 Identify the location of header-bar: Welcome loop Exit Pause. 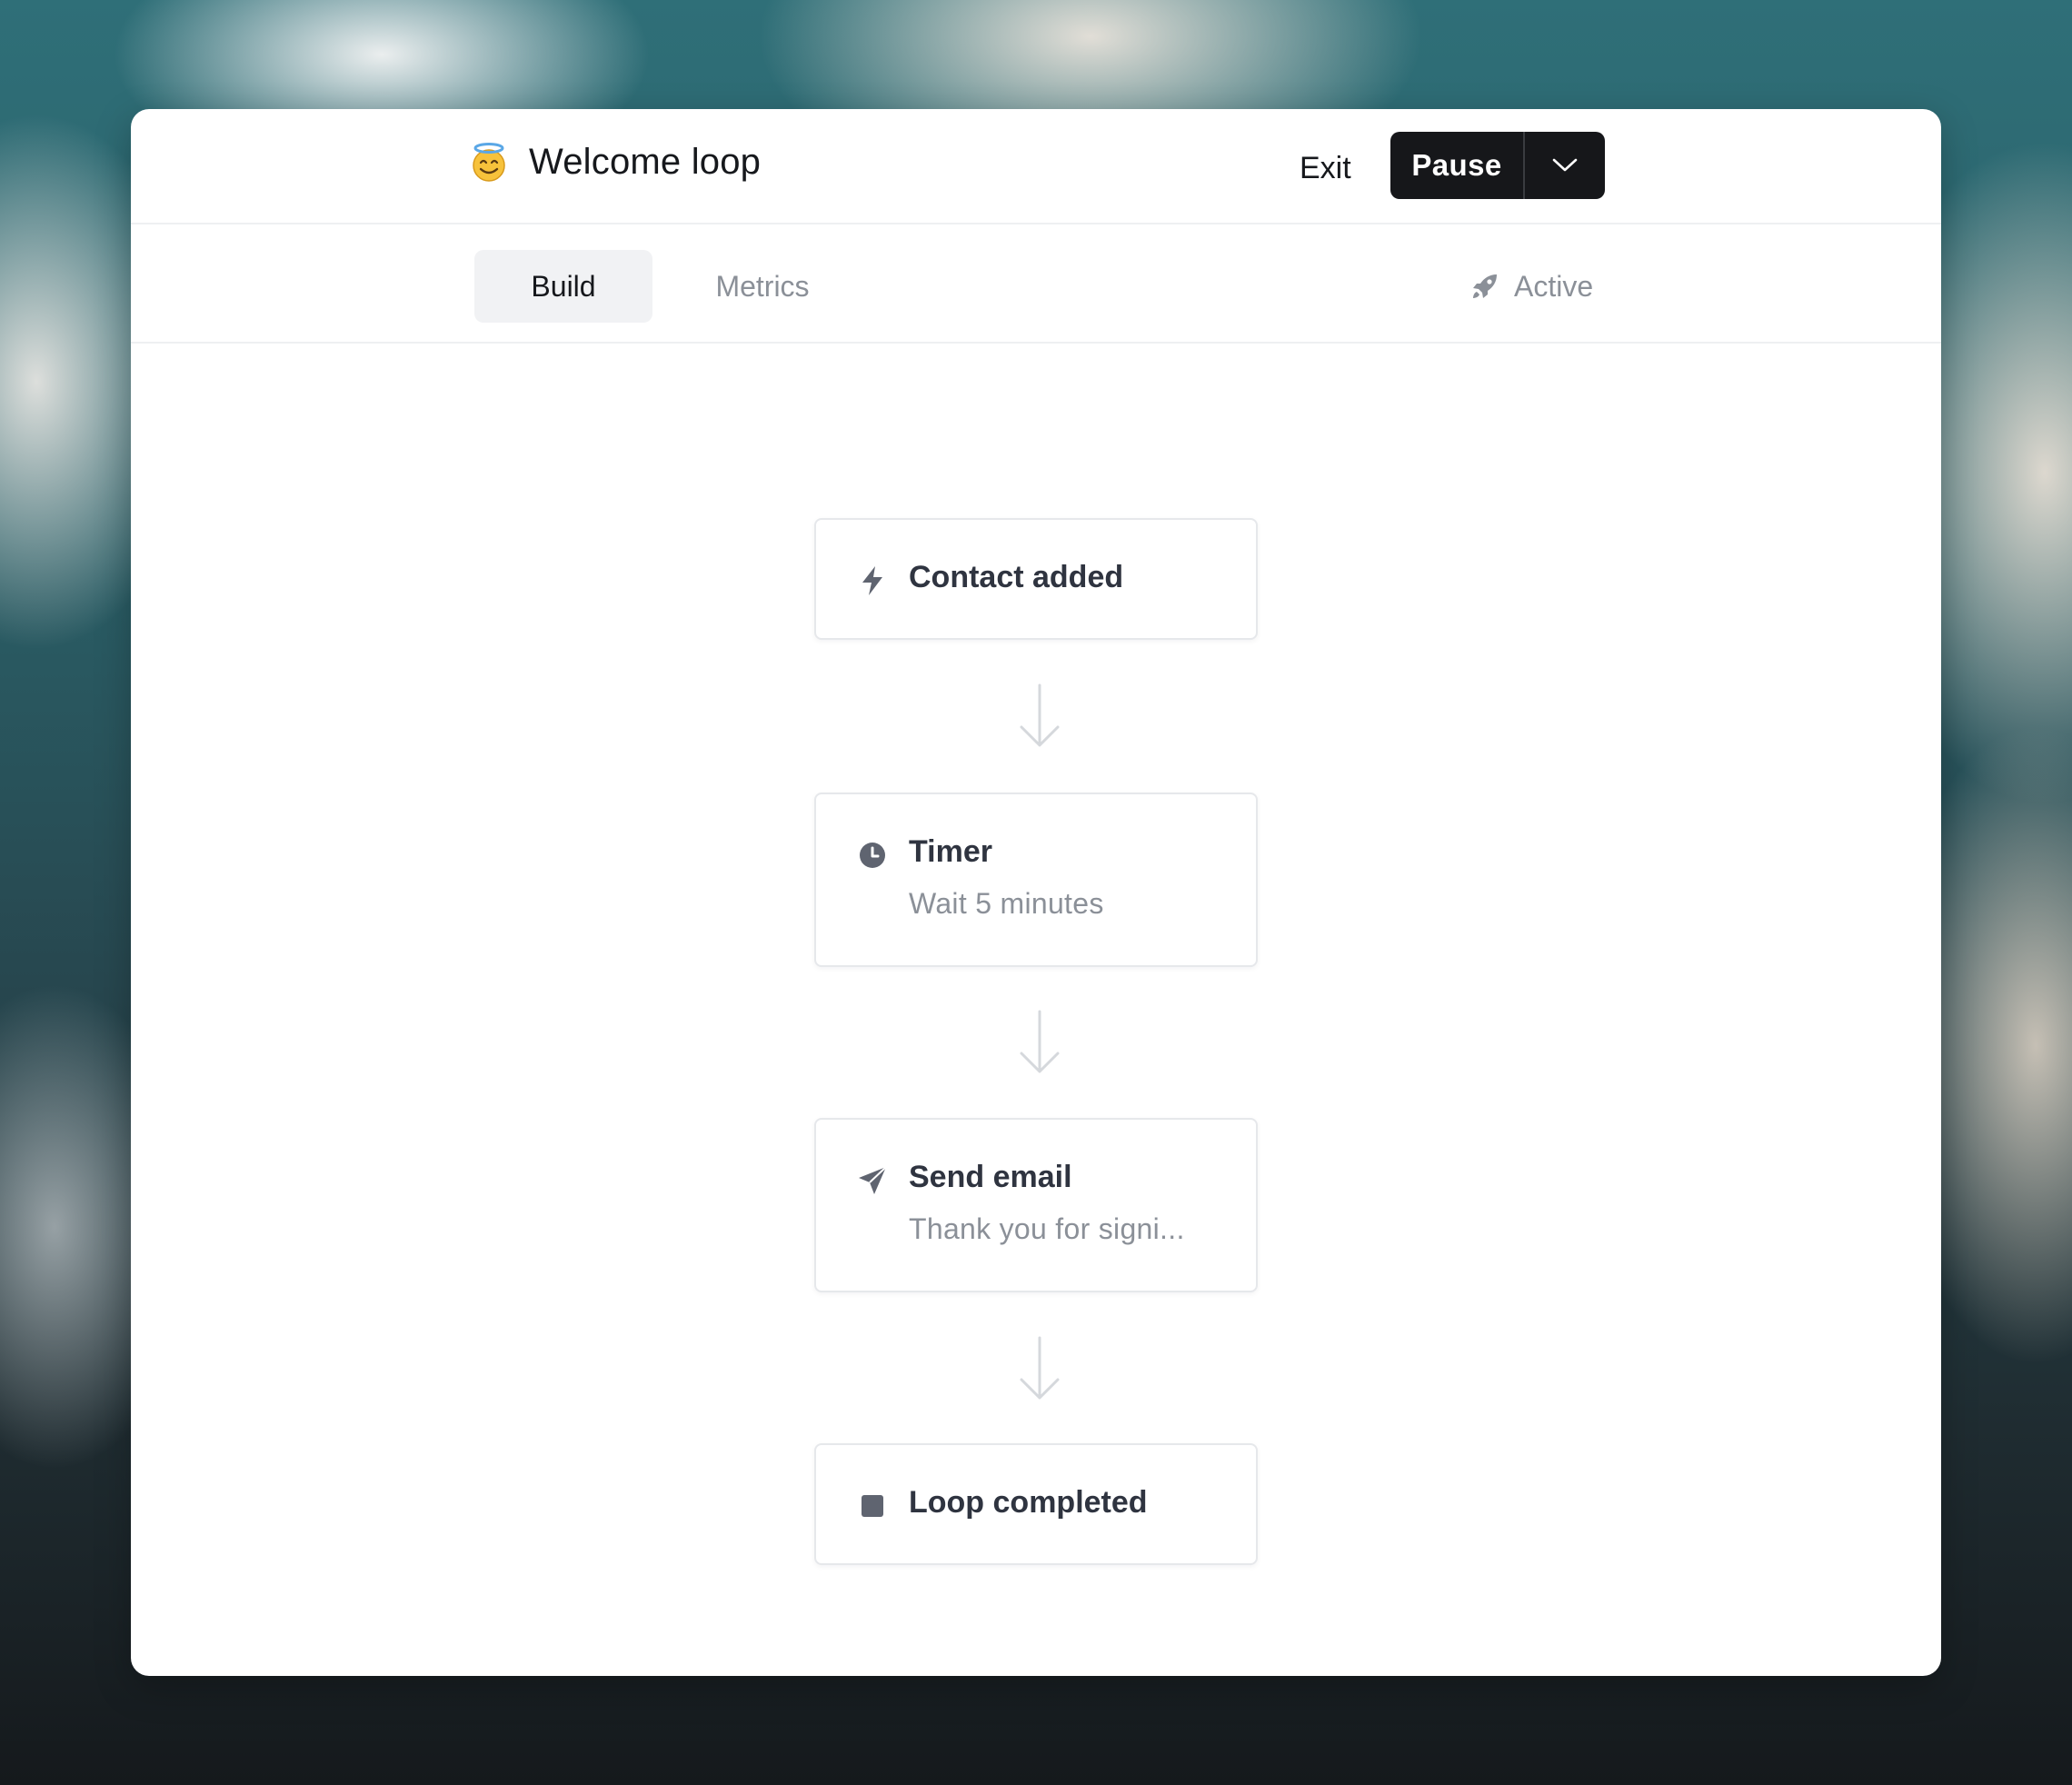
(1036, 167).